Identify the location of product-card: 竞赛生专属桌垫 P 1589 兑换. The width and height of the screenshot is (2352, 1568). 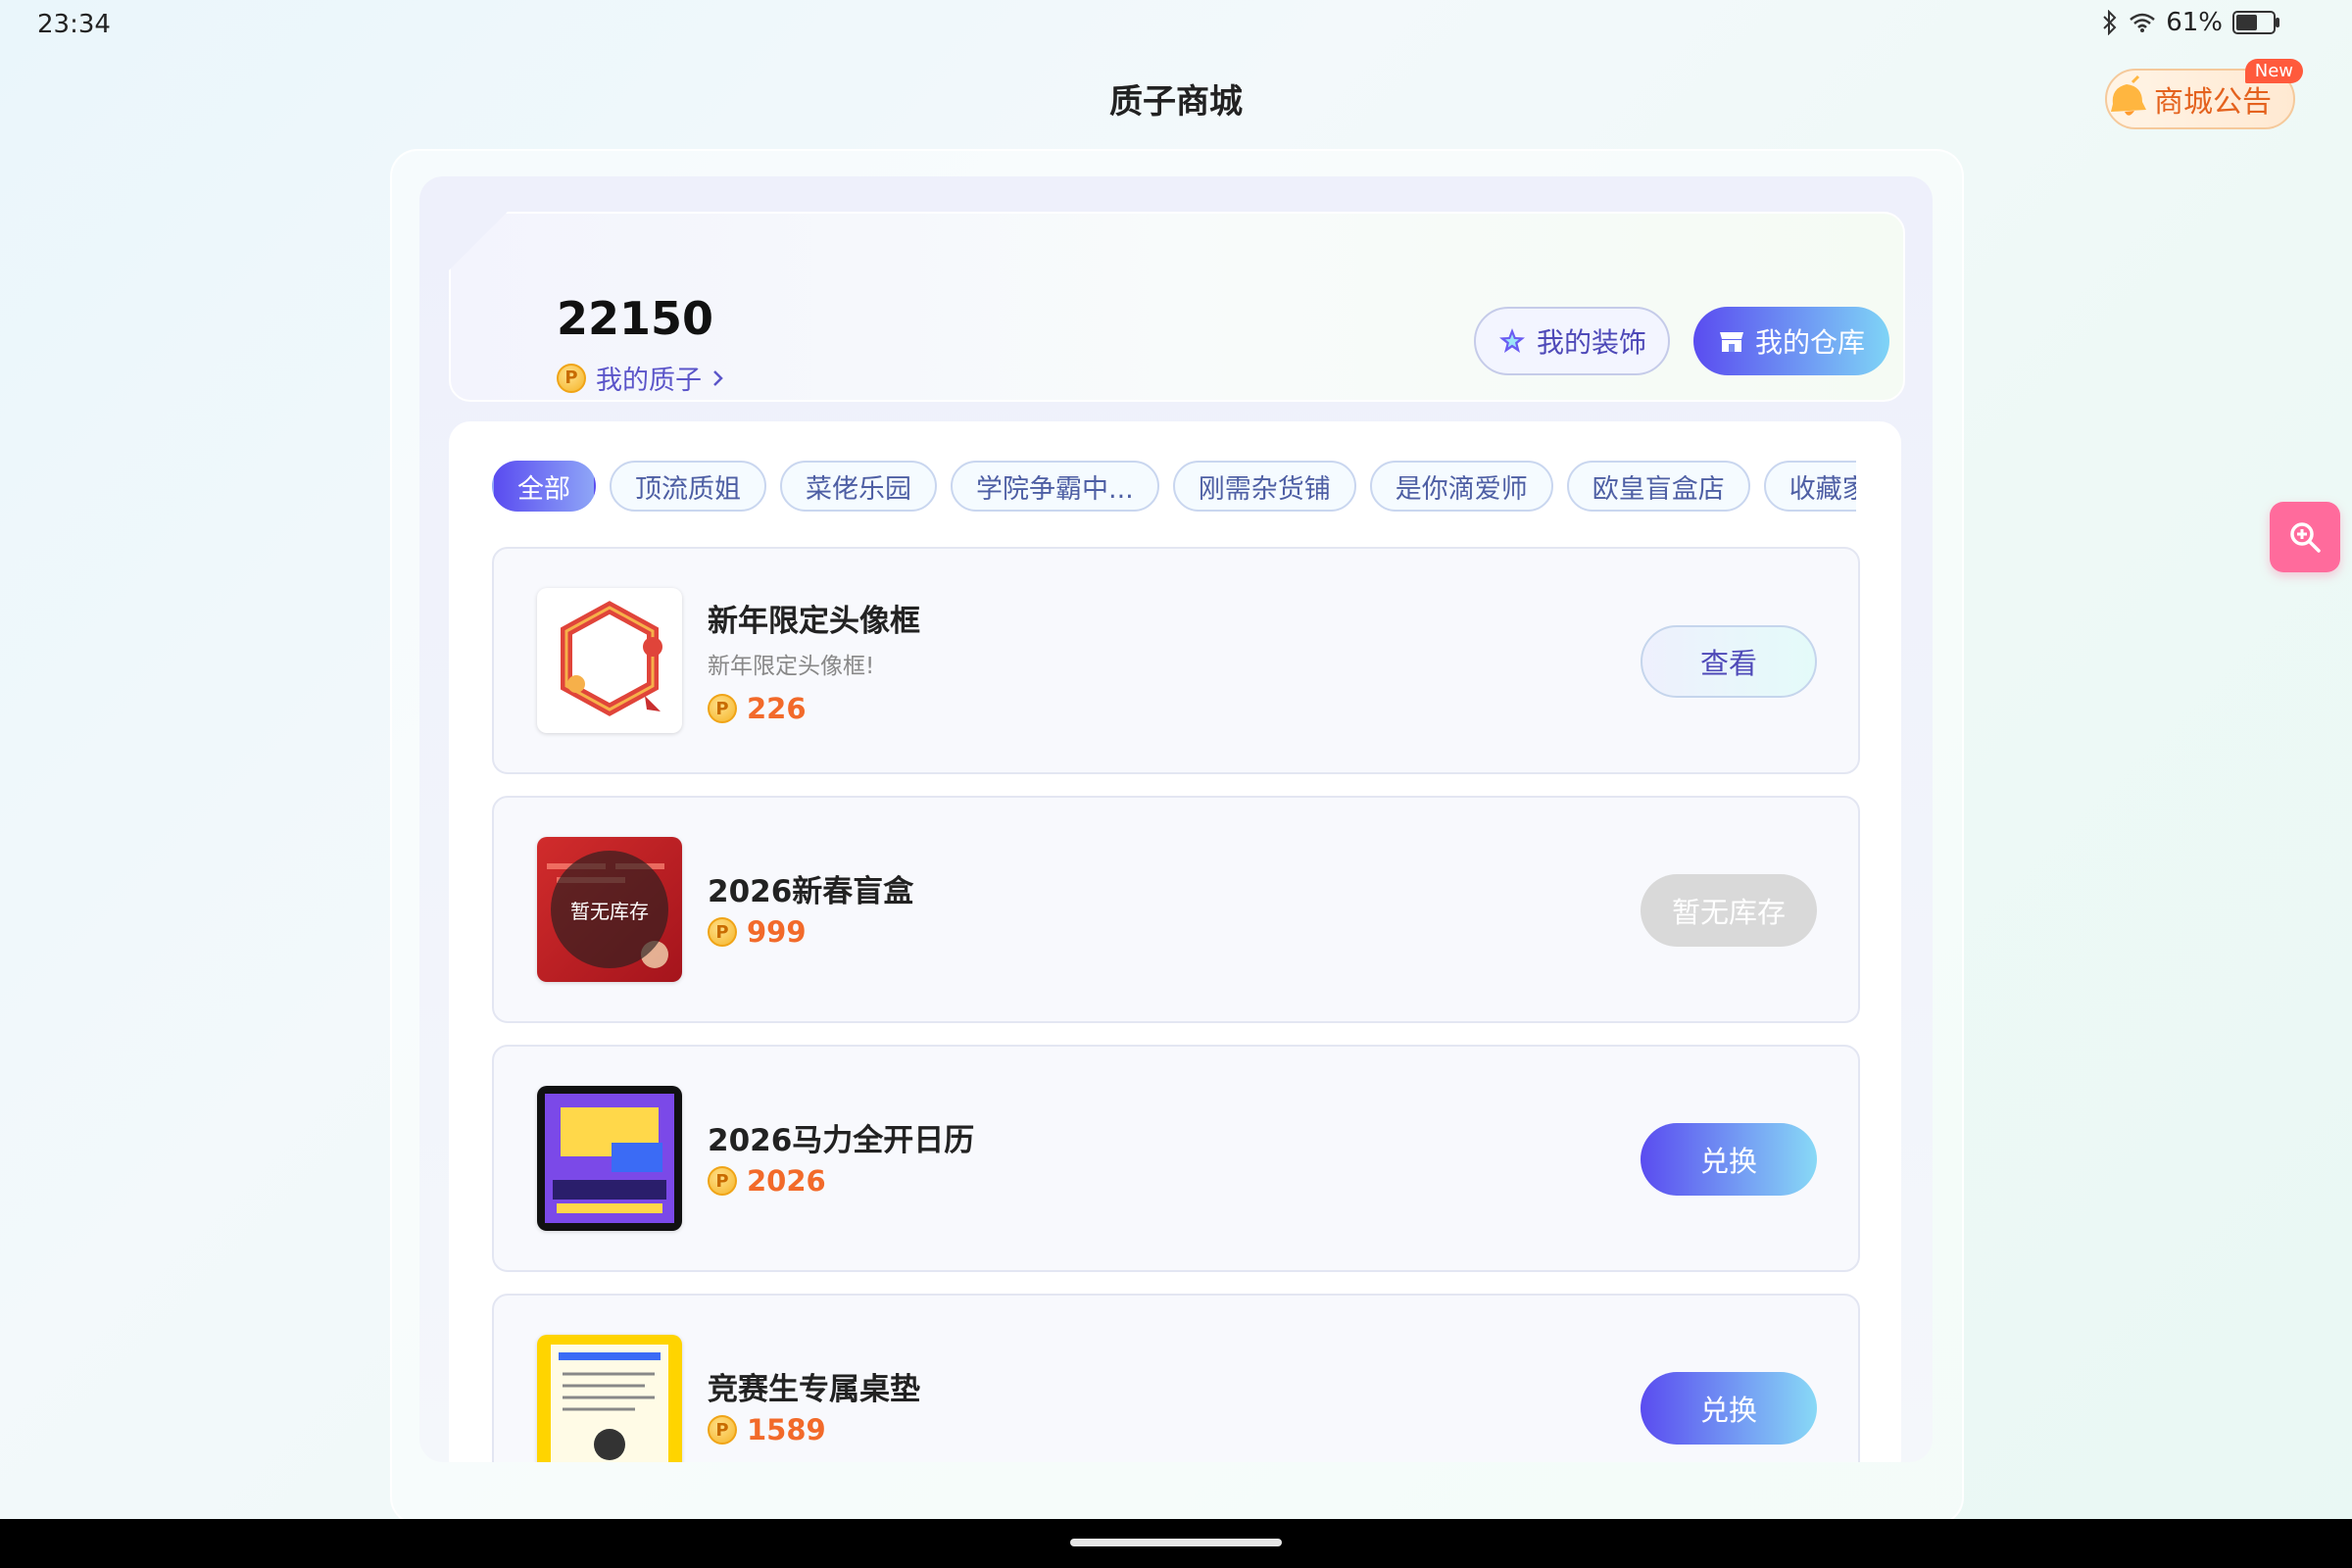
(1176, 1378).